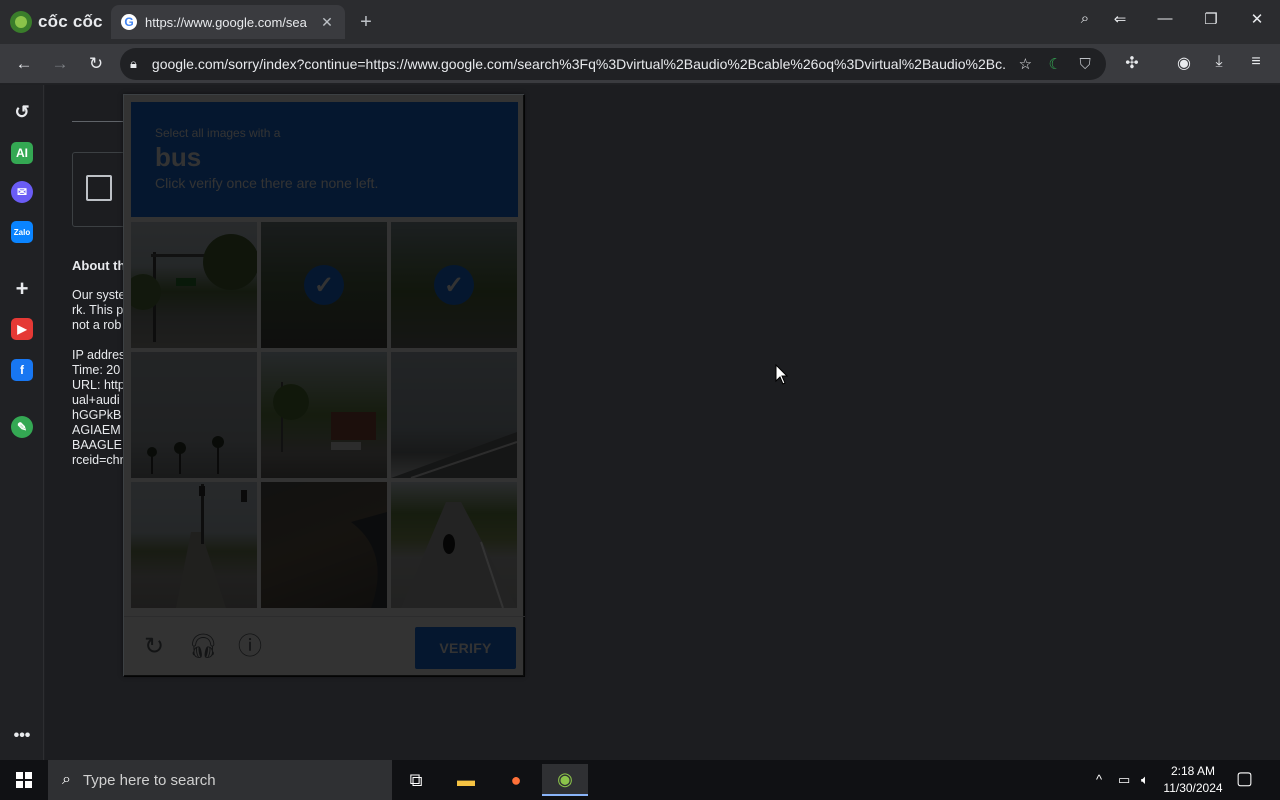 The height and width of the screenshot is (800, 1280). Describe the element at coordinates (1193, 771) in the screenshot. I see `clock-time: 2:18 AM` at that location.